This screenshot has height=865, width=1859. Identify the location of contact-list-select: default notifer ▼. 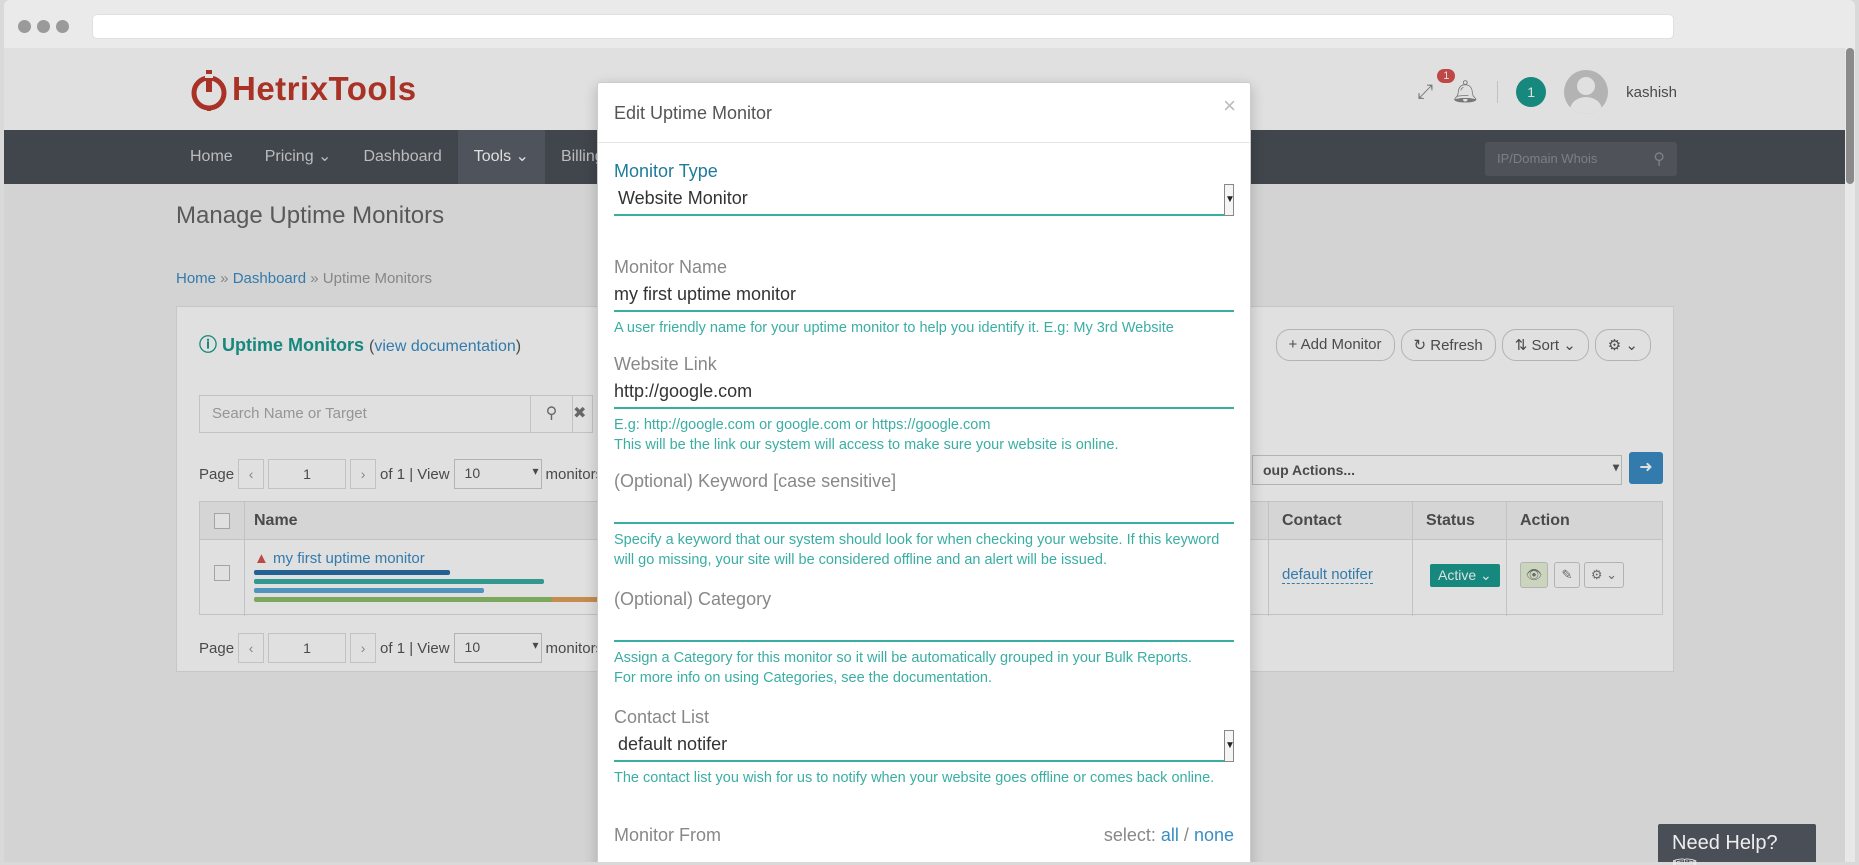
(924, 746).